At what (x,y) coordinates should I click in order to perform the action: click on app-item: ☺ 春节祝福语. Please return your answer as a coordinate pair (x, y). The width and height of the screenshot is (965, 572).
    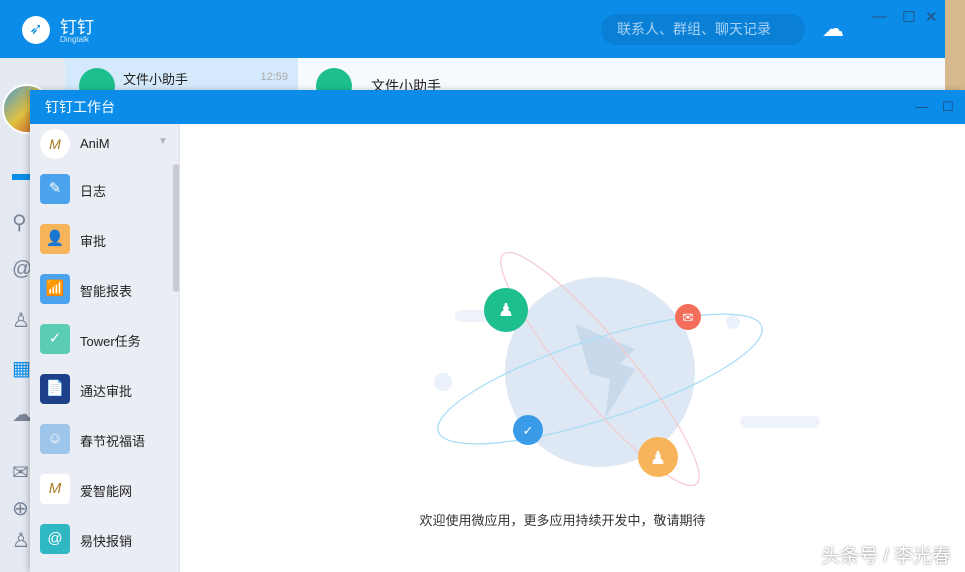
    Looking at the image, I should click on (104, 439).